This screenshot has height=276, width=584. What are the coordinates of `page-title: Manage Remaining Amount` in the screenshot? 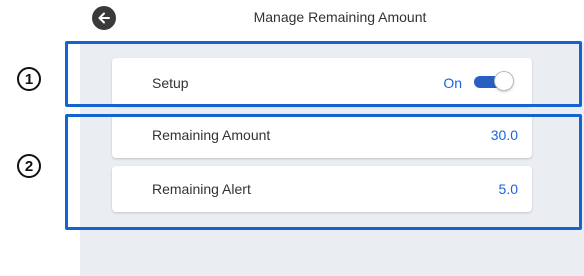 It's located at (340, 17).